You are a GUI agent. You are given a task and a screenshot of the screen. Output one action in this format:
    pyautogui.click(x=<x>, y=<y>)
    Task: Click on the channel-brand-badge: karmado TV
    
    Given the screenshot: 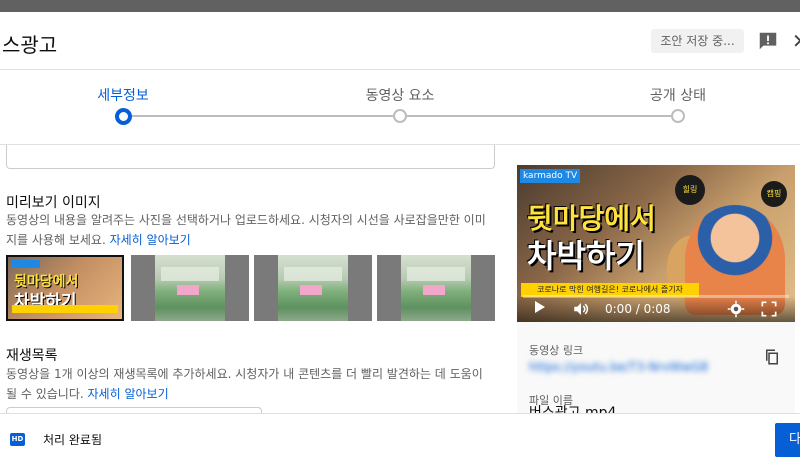 What is the action you would take?
    pyautogui.click(x=550, y=176)
    